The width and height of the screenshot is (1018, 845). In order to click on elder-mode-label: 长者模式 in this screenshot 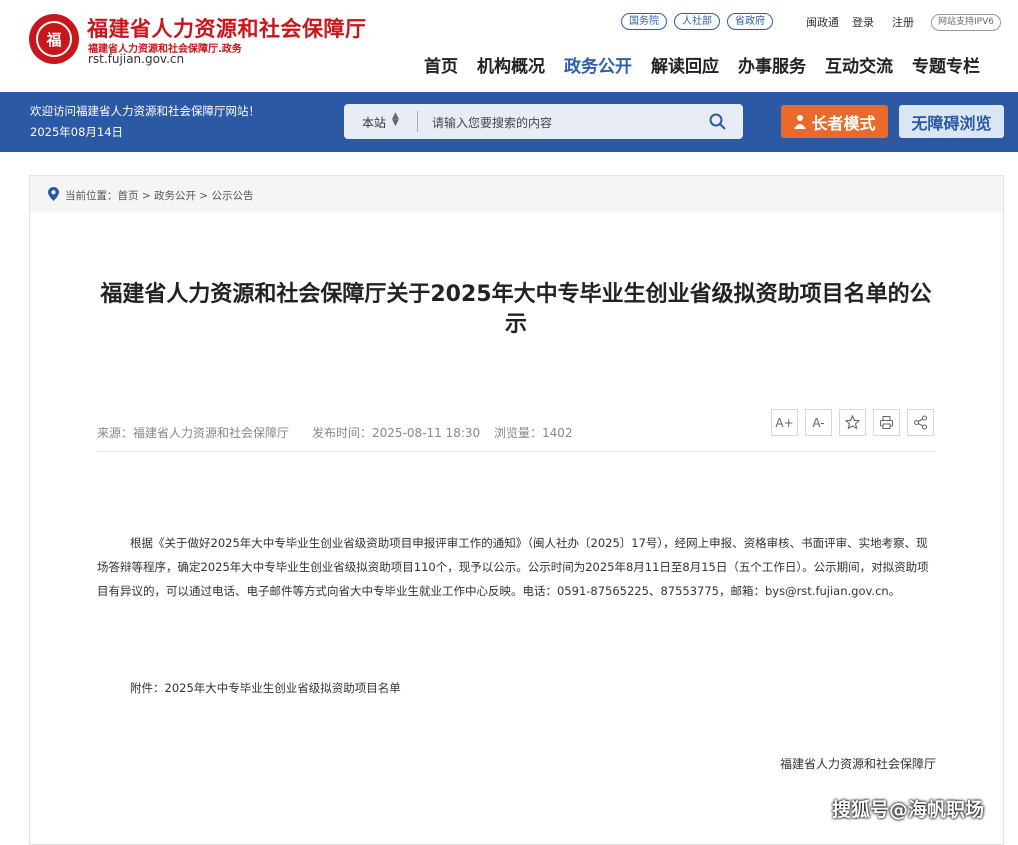, I will do `click(843, 123)`.